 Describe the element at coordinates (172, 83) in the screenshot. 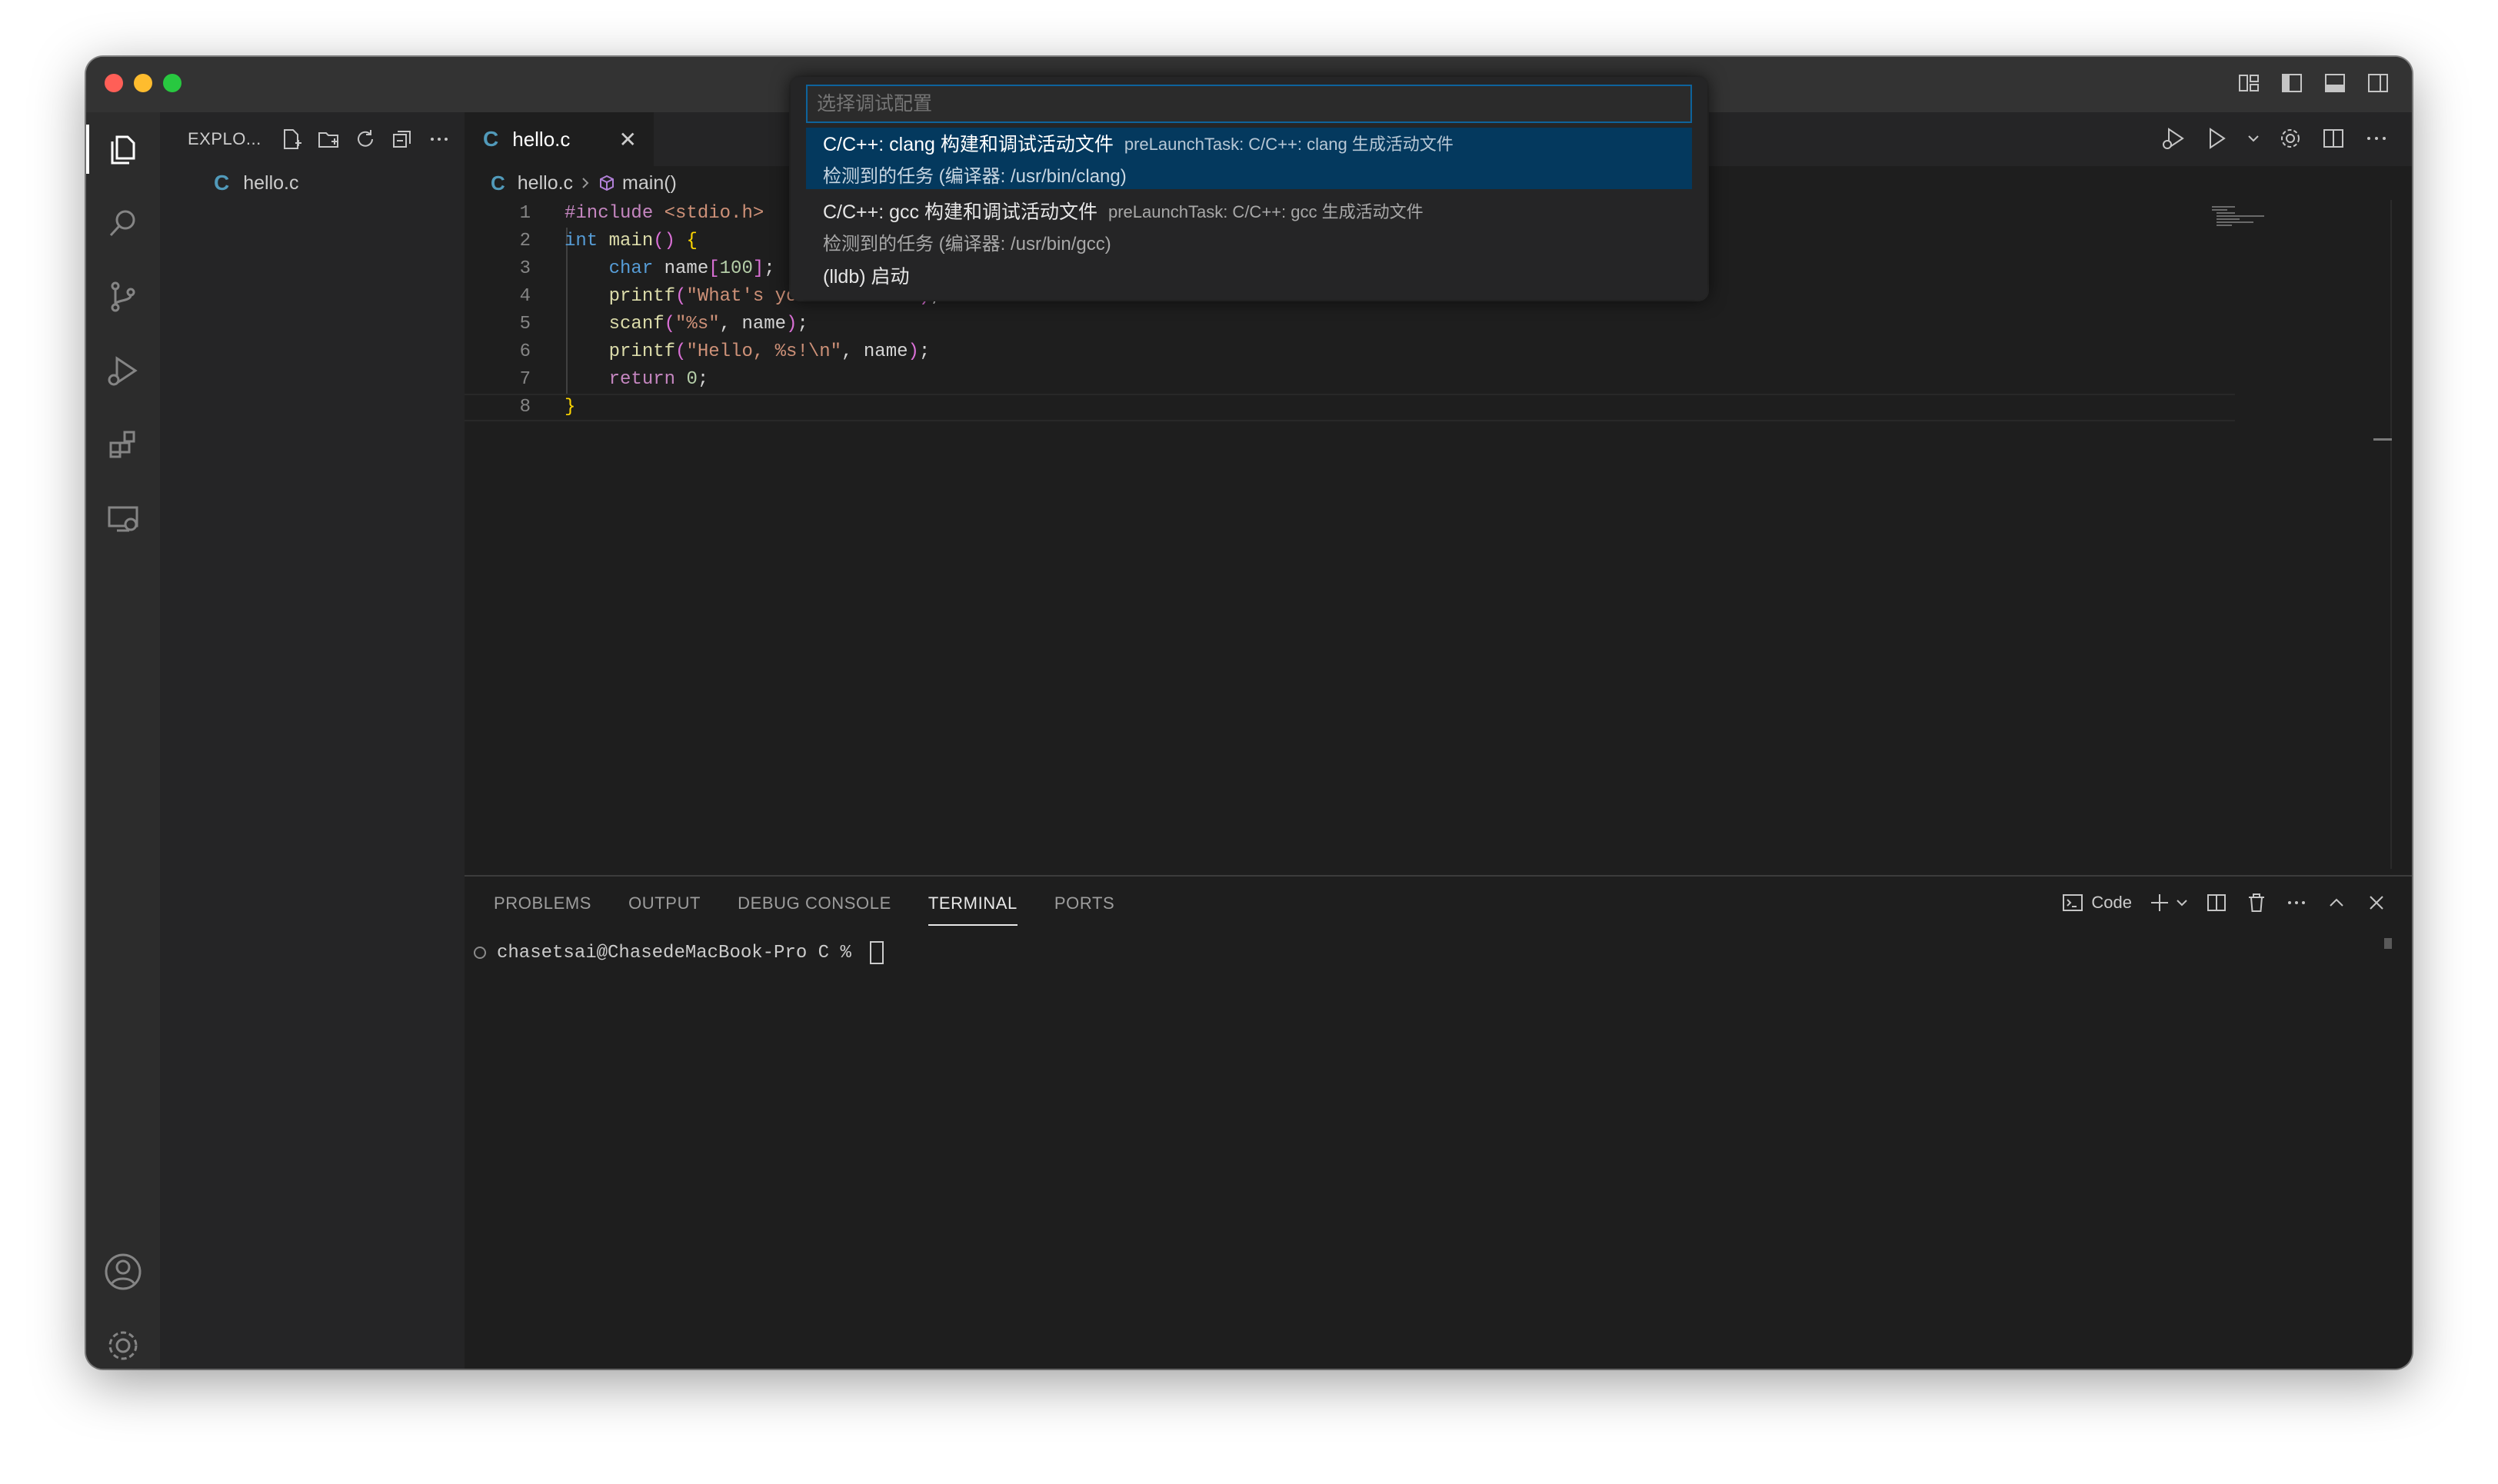

I see `zoom-window-button` at that location.